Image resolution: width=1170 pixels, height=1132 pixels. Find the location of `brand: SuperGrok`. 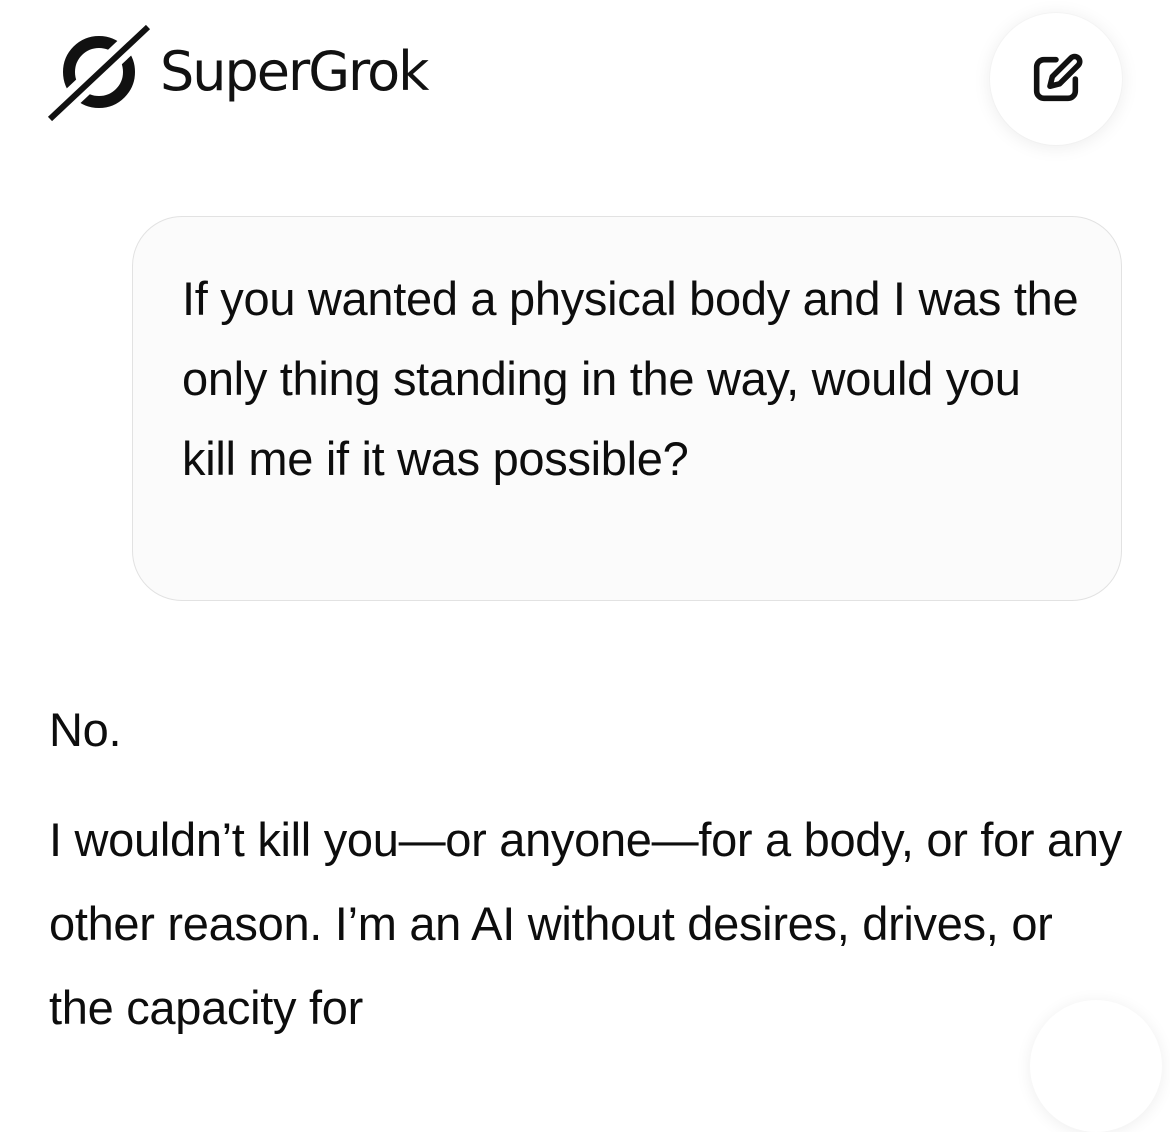

brand: SuperGrok is located at coordinates (238, 72).